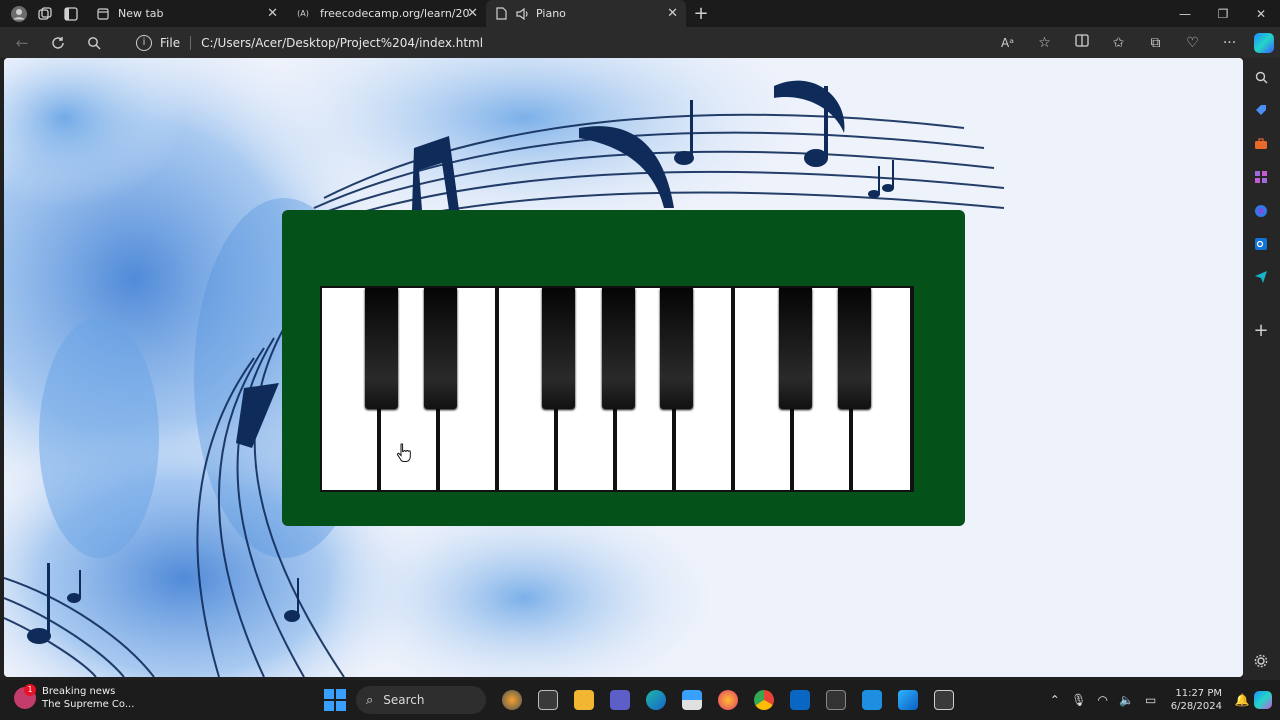 The height and width of the screenshot is (720, 1280). Describe the element at coordinates (656, 700) in the screenshot. I see `edge-browser-icon` at that location.